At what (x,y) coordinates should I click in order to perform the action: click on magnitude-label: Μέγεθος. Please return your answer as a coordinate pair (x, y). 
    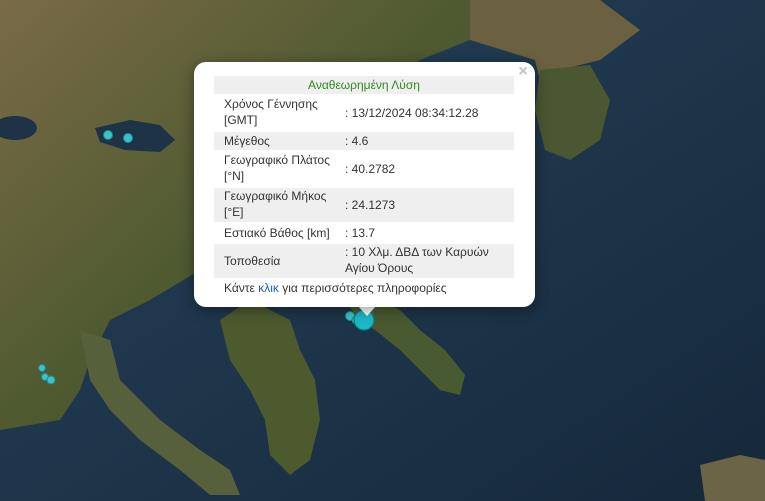
    Looking at the image, I should click on (247, 141).